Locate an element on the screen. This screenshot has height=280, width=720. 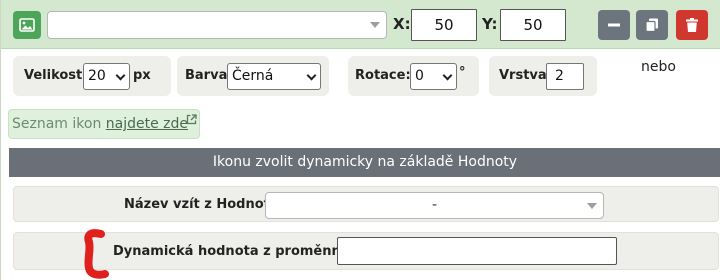
size-unit: px is located at coordinates (142, 75).